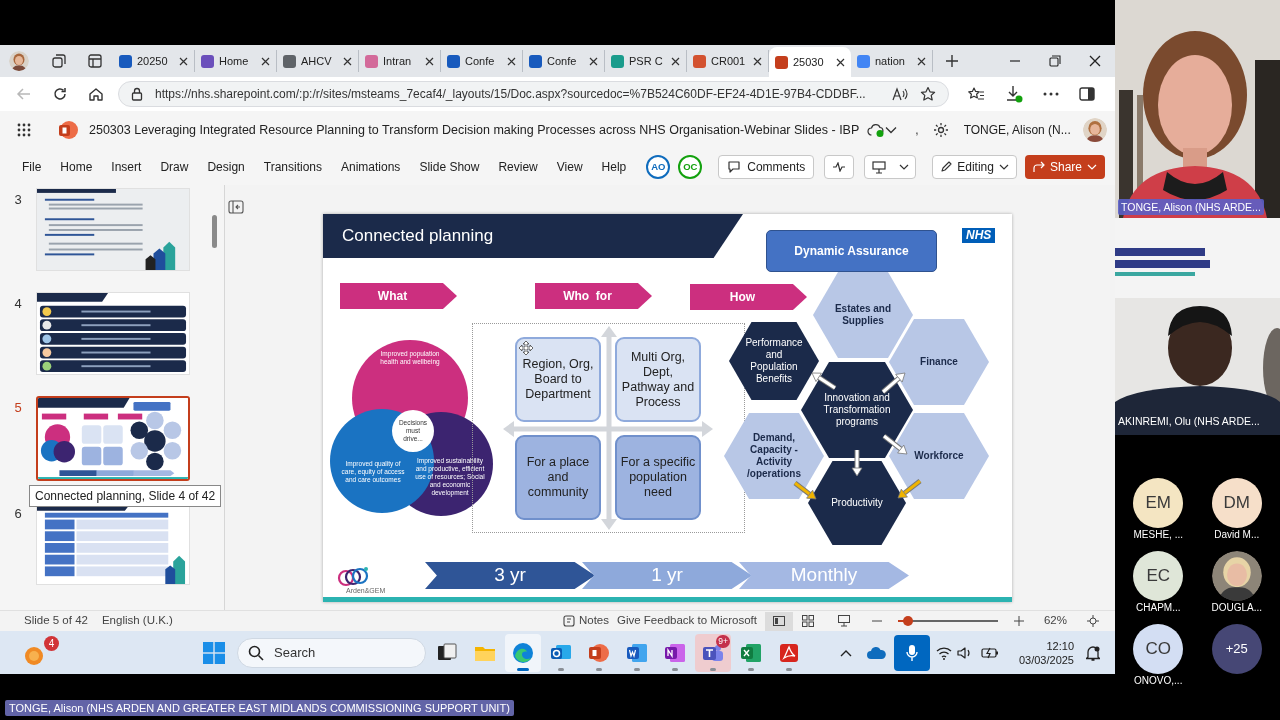 The width and height of the screenshot is (1280, 720). I want to click on scrollbar-thumb, so click(214, 231).